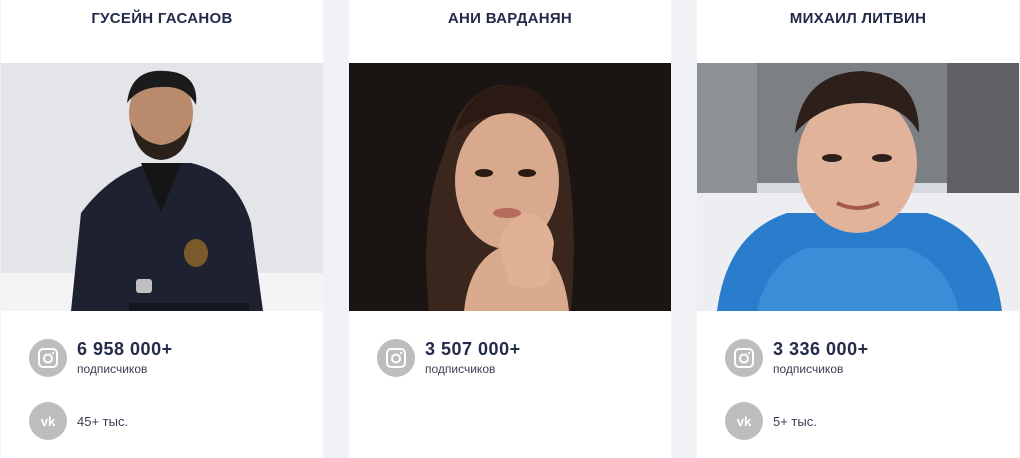  What do you see at coordinates (771, 421) in the screenshot?
I see `vk-stat: vk 5+ тыс.` at bounding box center [771, 421].